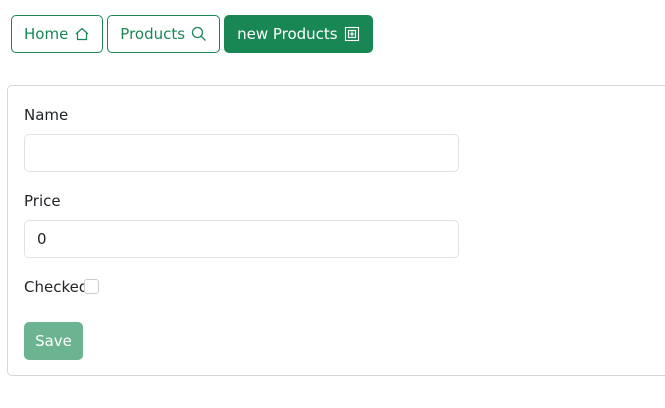 Image resolution: width=665 pixels, height=408 pixels. What do you see at coordinates (241, 153) in the screenshot?
I see `name-input` at bounding box center [241, 153].